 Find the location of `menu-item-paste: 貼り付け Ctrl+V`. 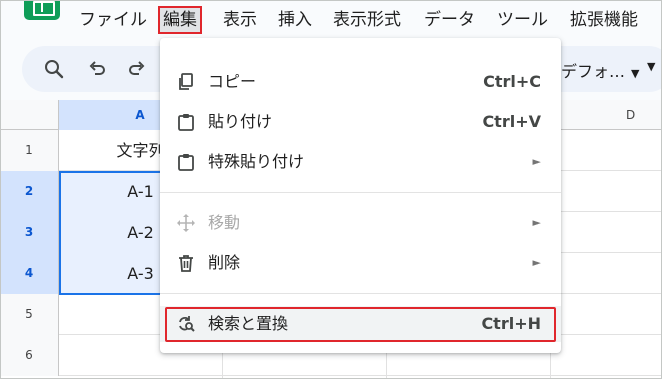

menu-item-paste: 貼り付け Ctrl+V is located at coordinates (360, 122).